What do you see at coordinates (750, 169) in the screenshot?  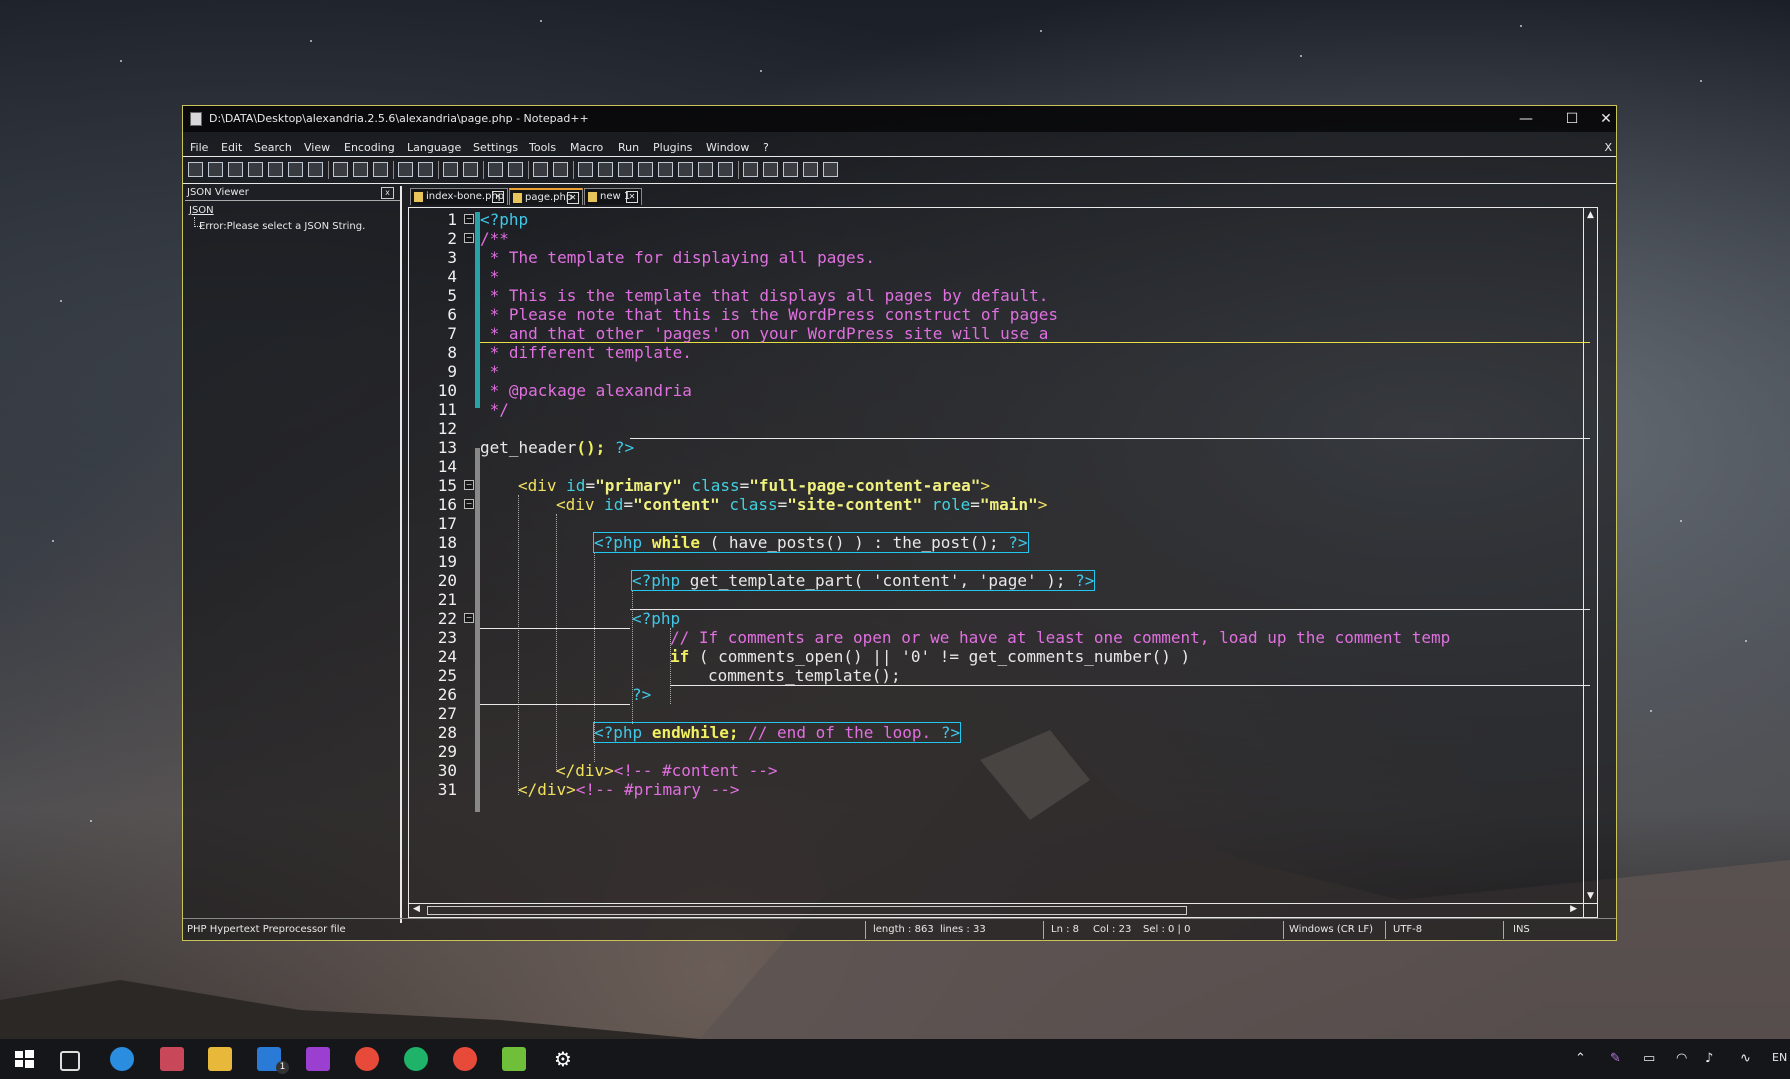 I see `record-macro-icon` at bounding box center [750, 169].